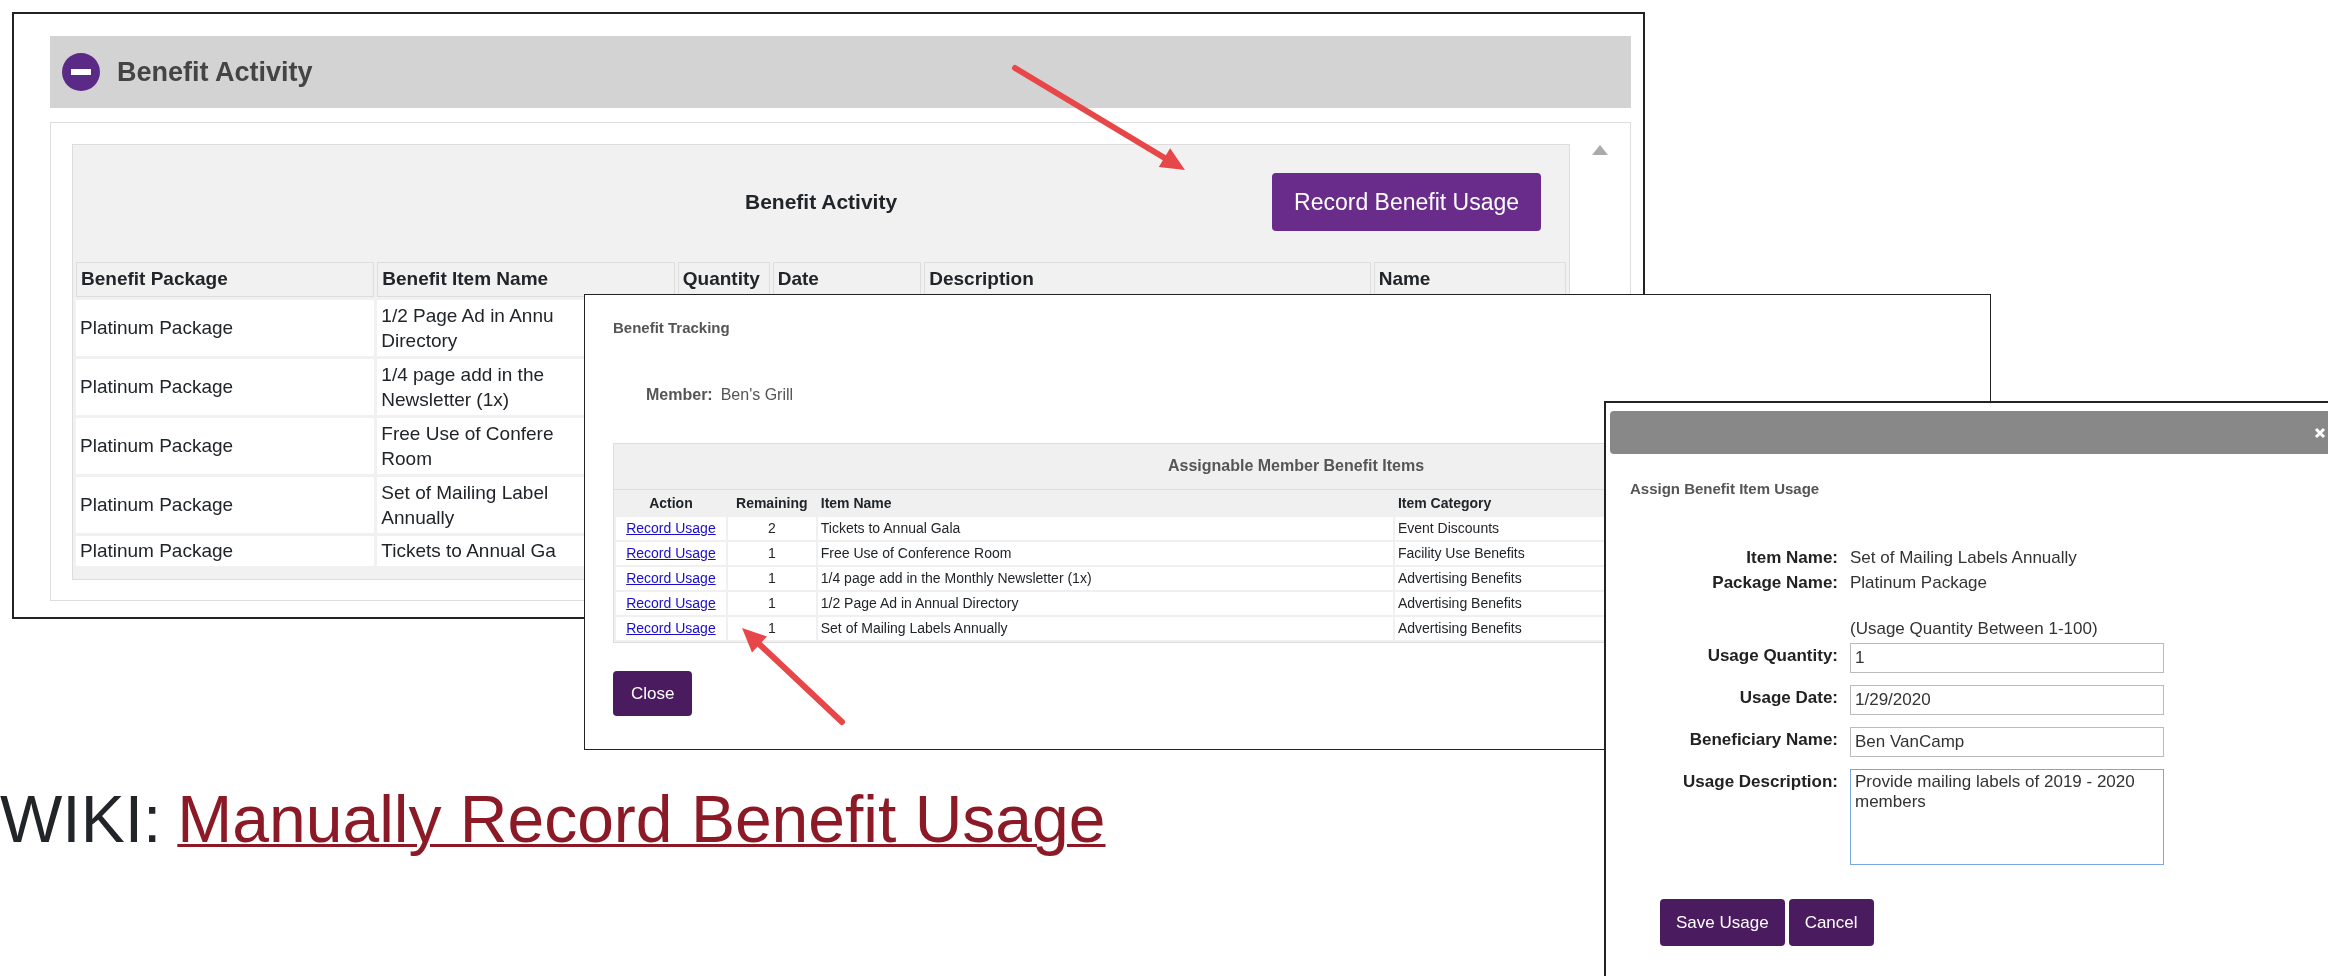 This screenshot has height=976, width=2328. Describe the element at coordinates (821, 202) in the screenshot. I see `section-title: Benefit Activity` at that location.